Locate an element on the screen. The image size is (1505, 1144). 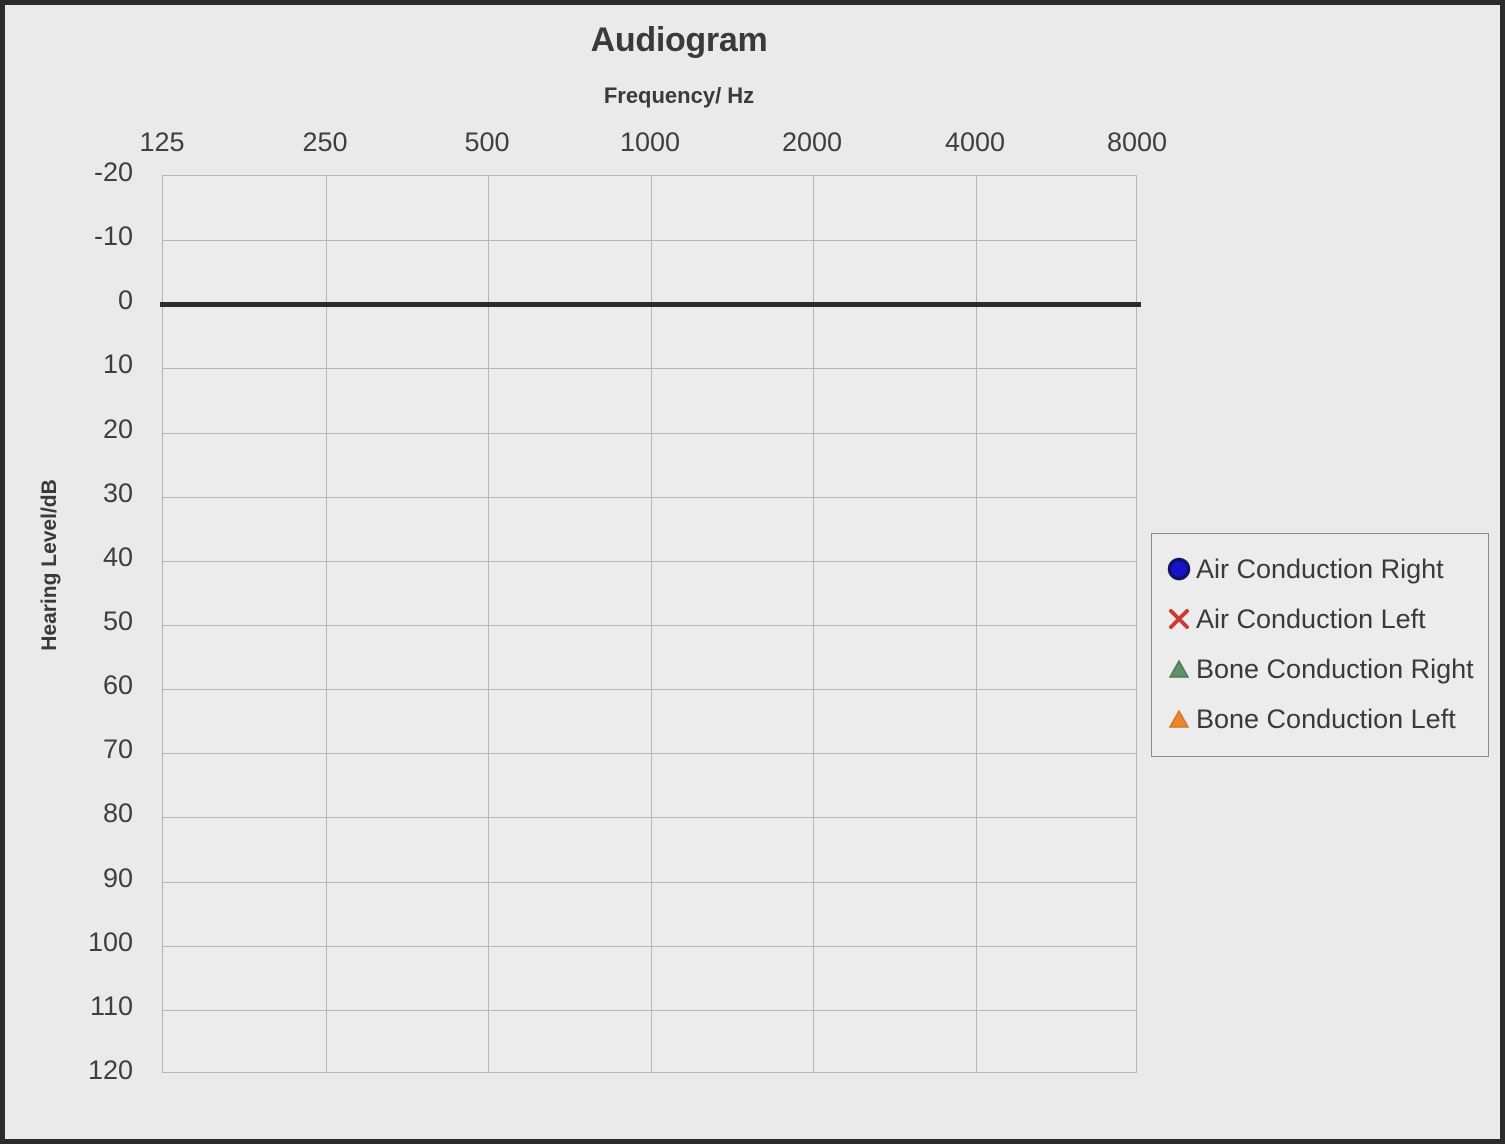
x-cross-icon is located at coordinates (1179, 619).